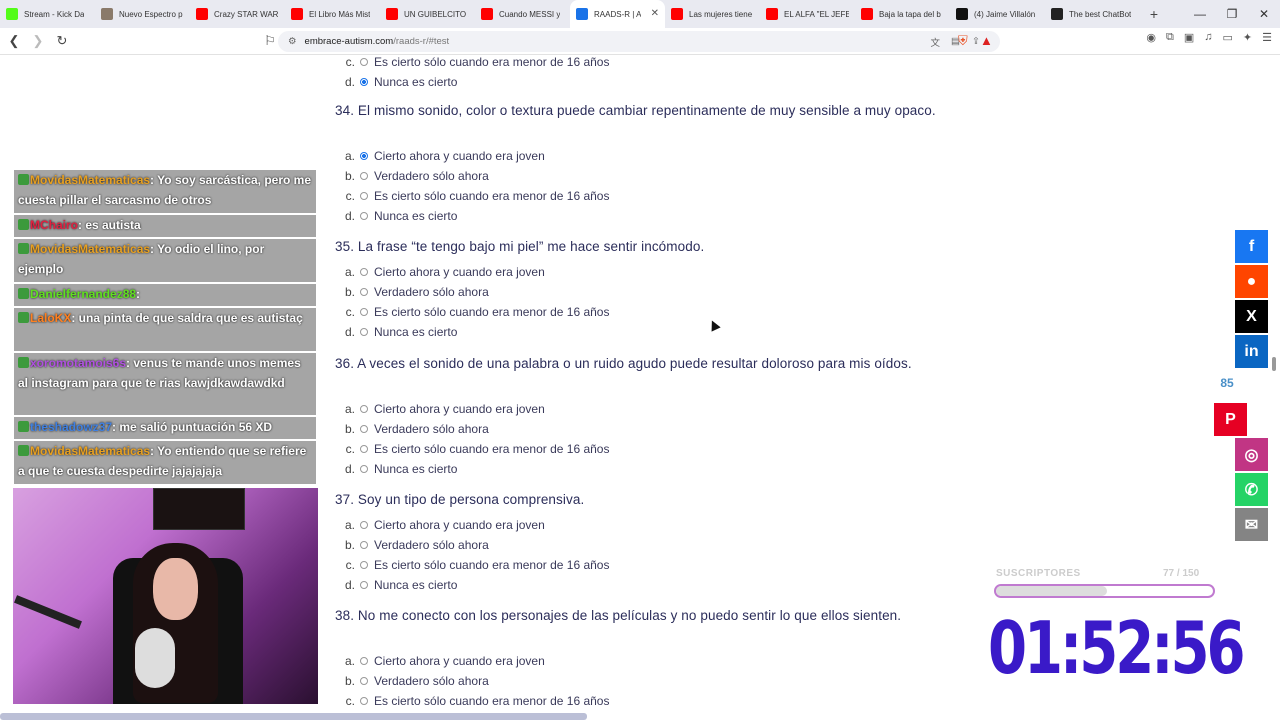 The image size is (1280, 720). Describe the element at coordinates (1200, 14) in the screenshot. I see `minimize-button: —` at that location.